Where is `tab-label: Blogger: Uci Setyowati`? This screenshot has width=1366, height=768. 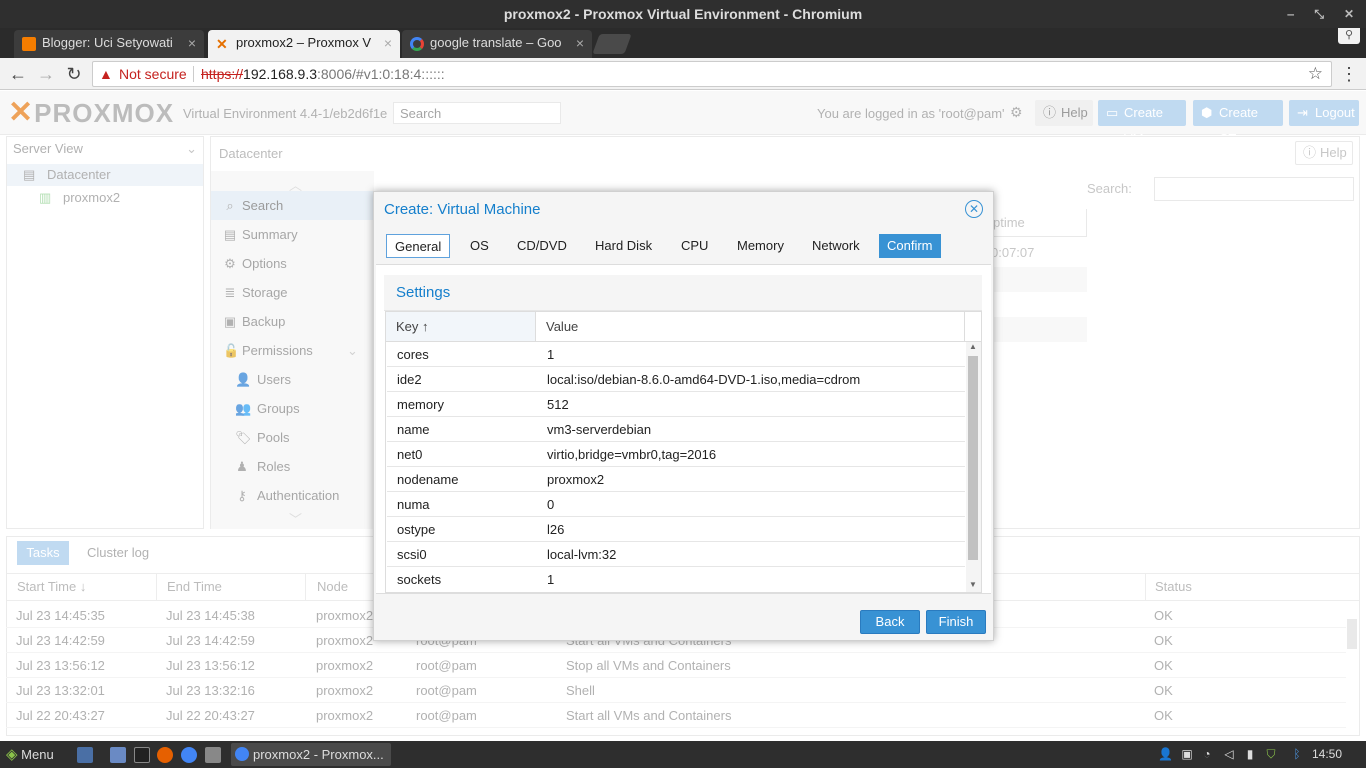 tab-label: Blogger: Uci Setyowati is located at coordinates (107, 42).